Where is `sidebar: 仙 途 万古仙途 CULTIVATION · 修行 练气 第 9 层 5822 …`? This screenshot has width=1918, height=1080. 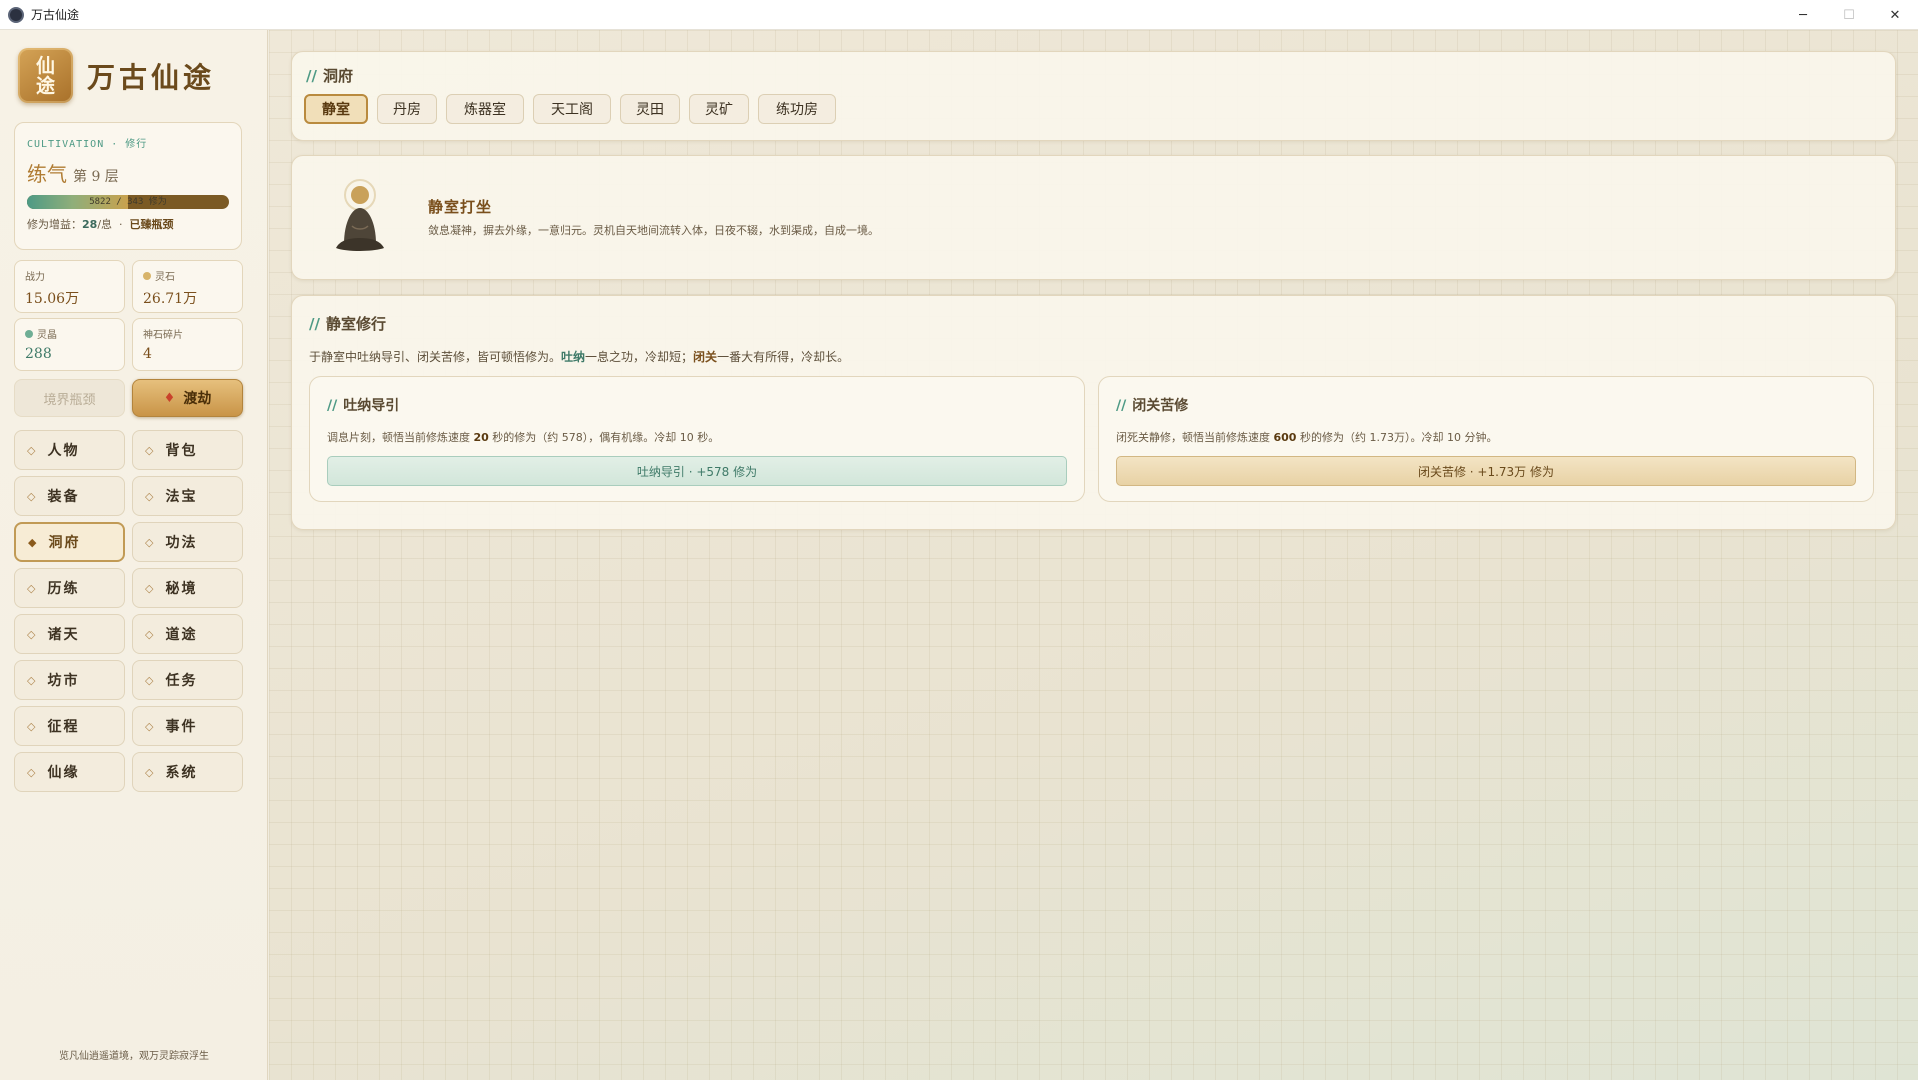
sidebar: 仙 途 万古仙途 CULTIVATION · 修行 练气 第 9 层 5822 … is located at coordinates (134, 555).